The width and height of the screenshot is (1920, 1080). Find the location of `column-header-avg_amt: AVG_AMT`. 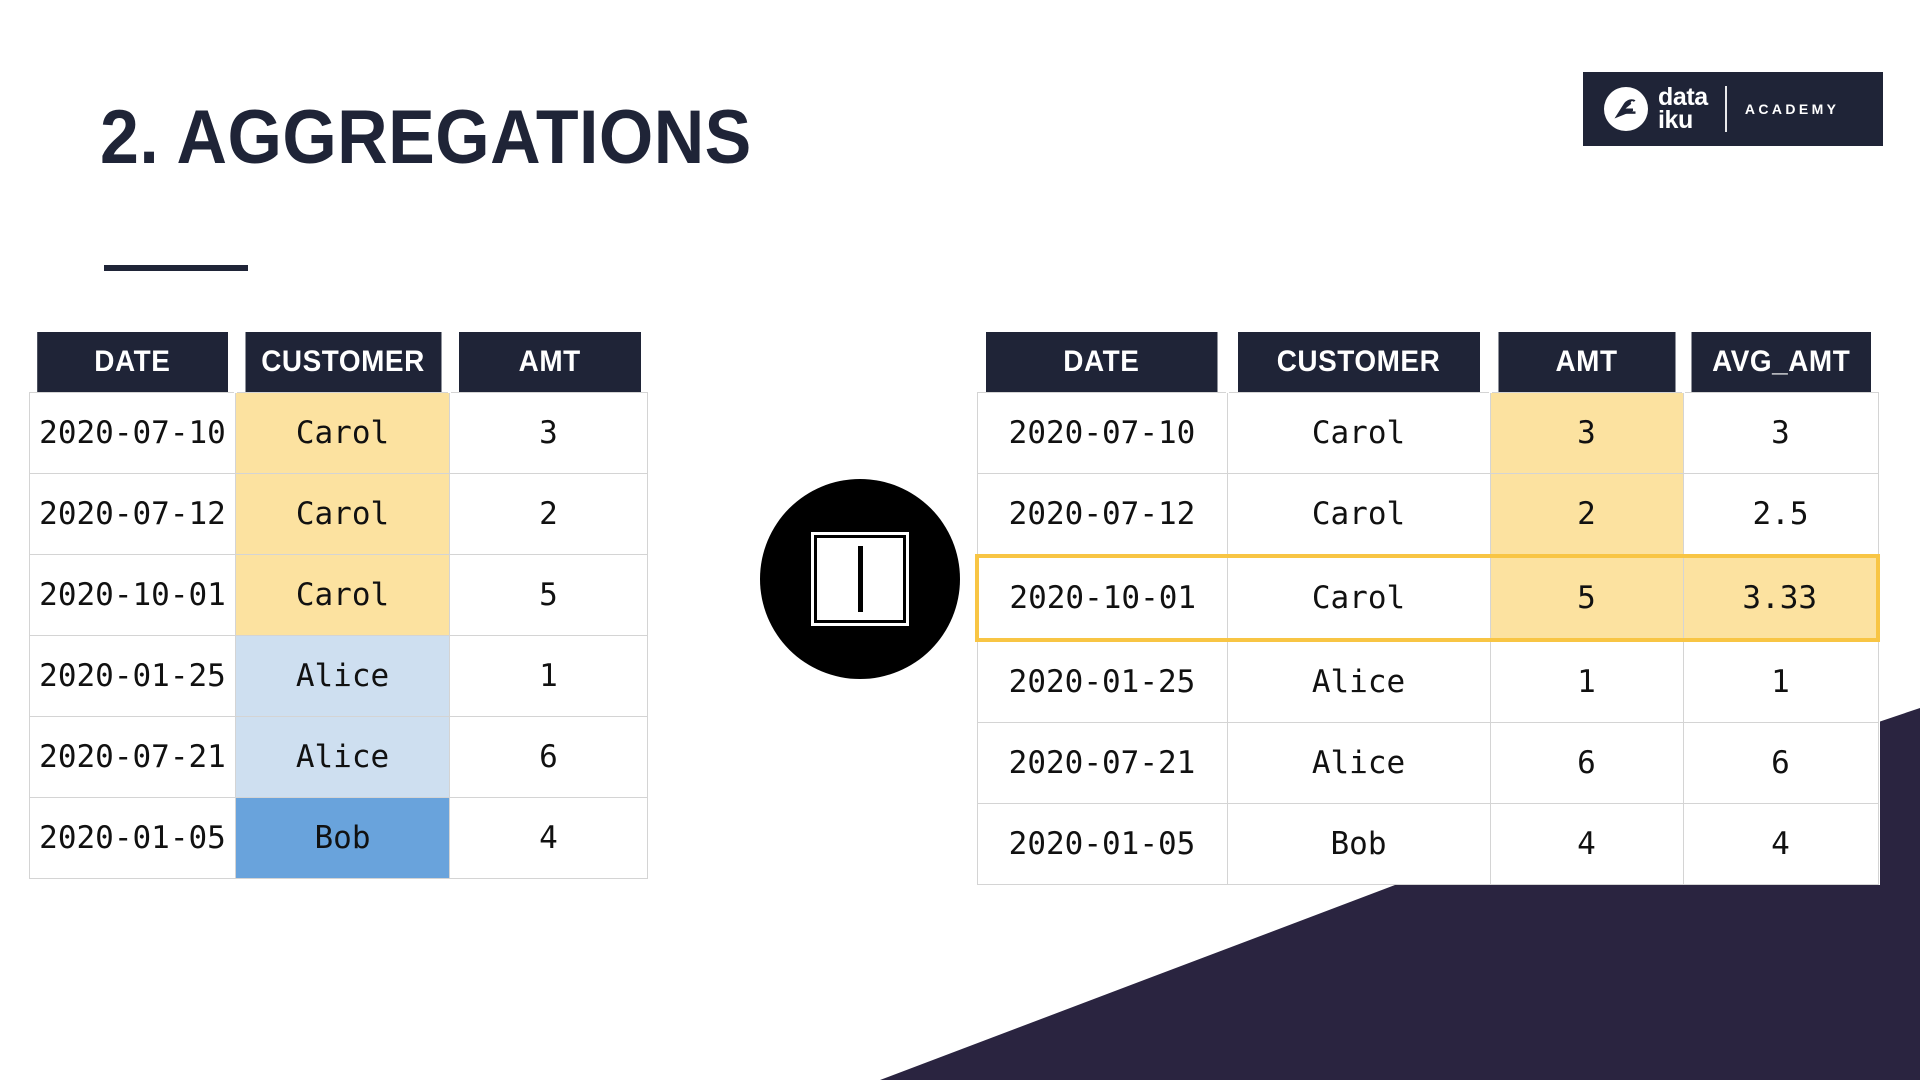

column-header-avg_amt: AVG_AMT is located at coordinates (1780, 362).